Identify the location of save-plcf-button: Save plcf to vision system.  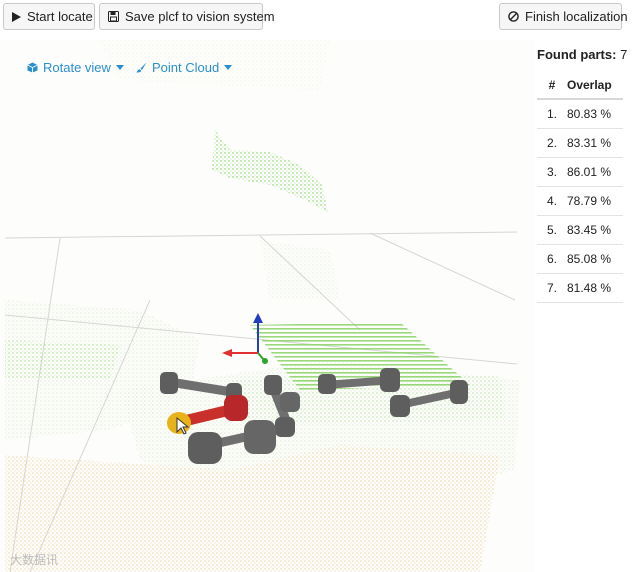
(187, 16).